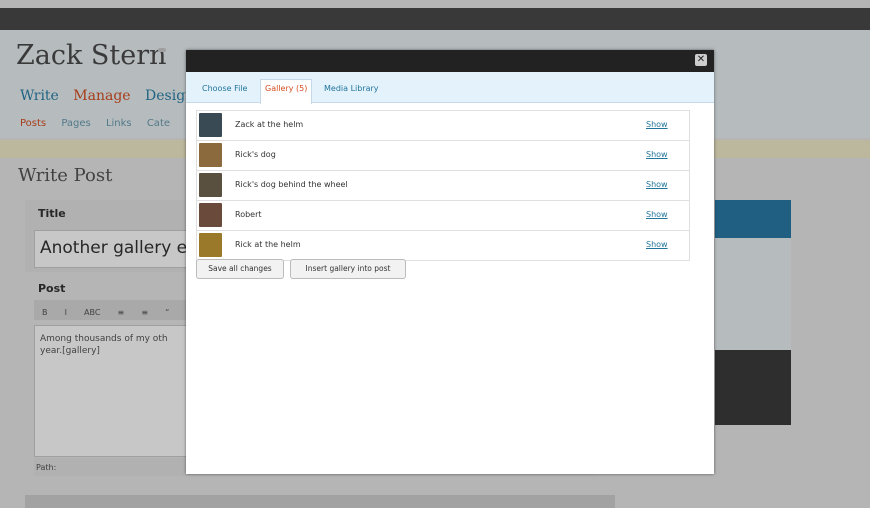 The height and width of the screenshot is (508, 870). Describe the element at coordinates (240, 269) in the screenshot. I see `save-all-changes-button: Save all changes` at that location.